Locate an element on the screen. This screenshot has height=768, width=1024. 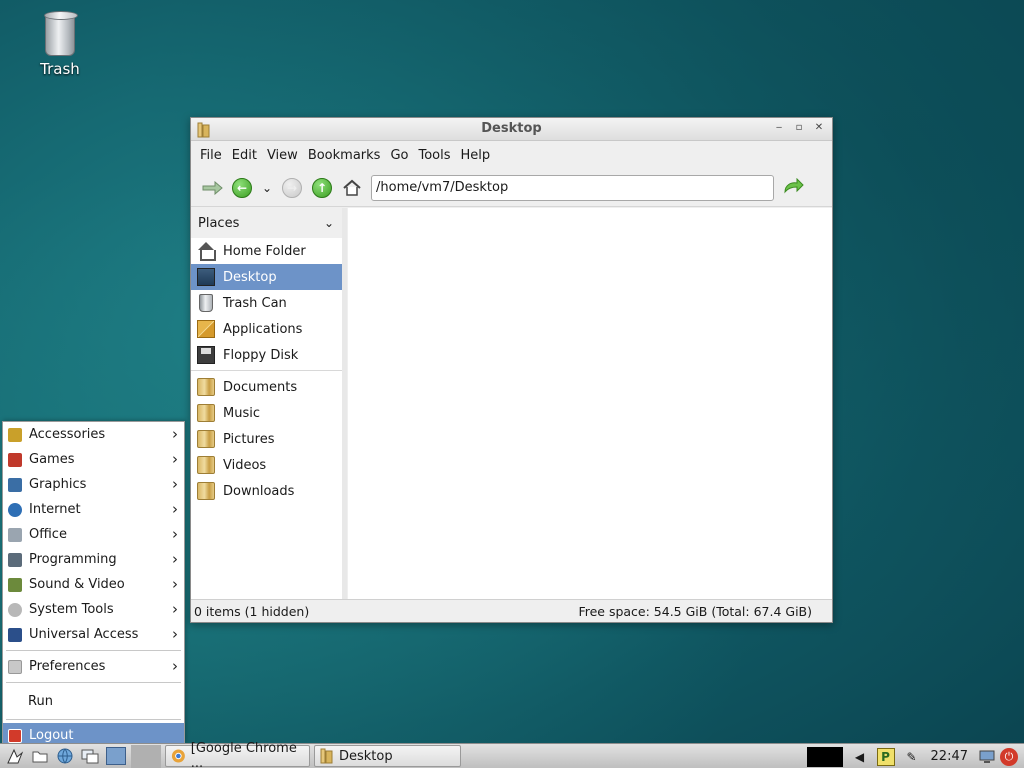
start-menu-button is located at coordinates (15, 756).